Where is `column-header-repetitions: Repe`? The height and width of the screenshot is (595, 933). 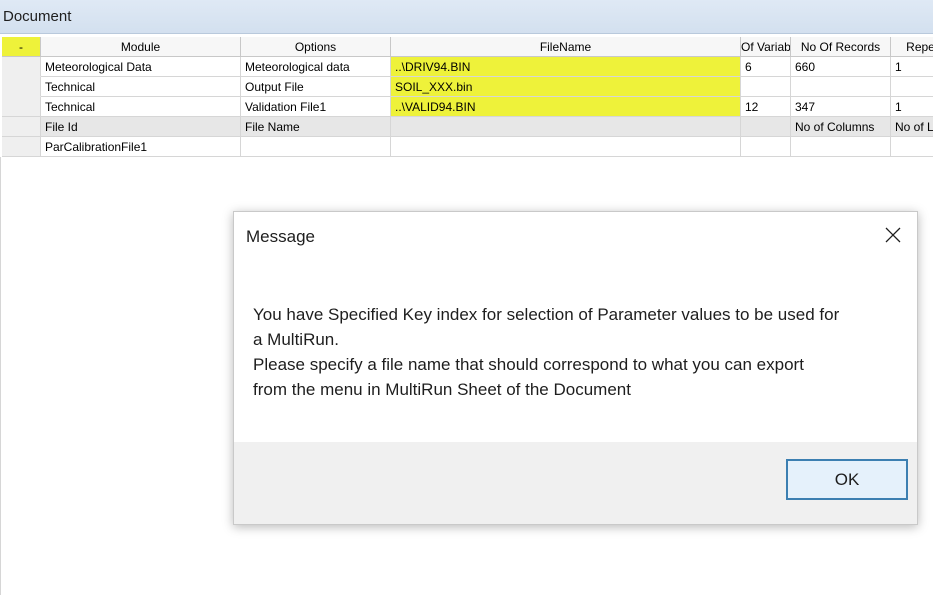
column-header-repetitions: Repe is located at coordinates (912, 47).